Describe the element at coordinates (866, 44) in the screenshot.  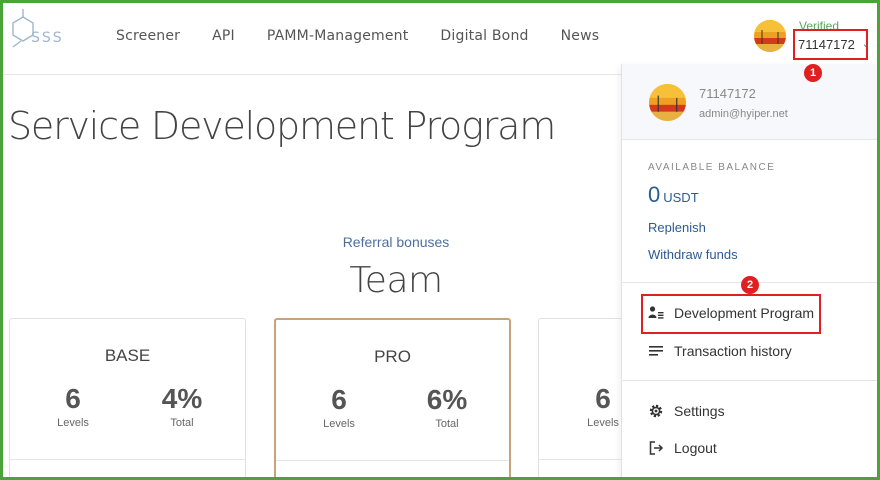
I see `chevron-down-icon: ⌄` at that location.